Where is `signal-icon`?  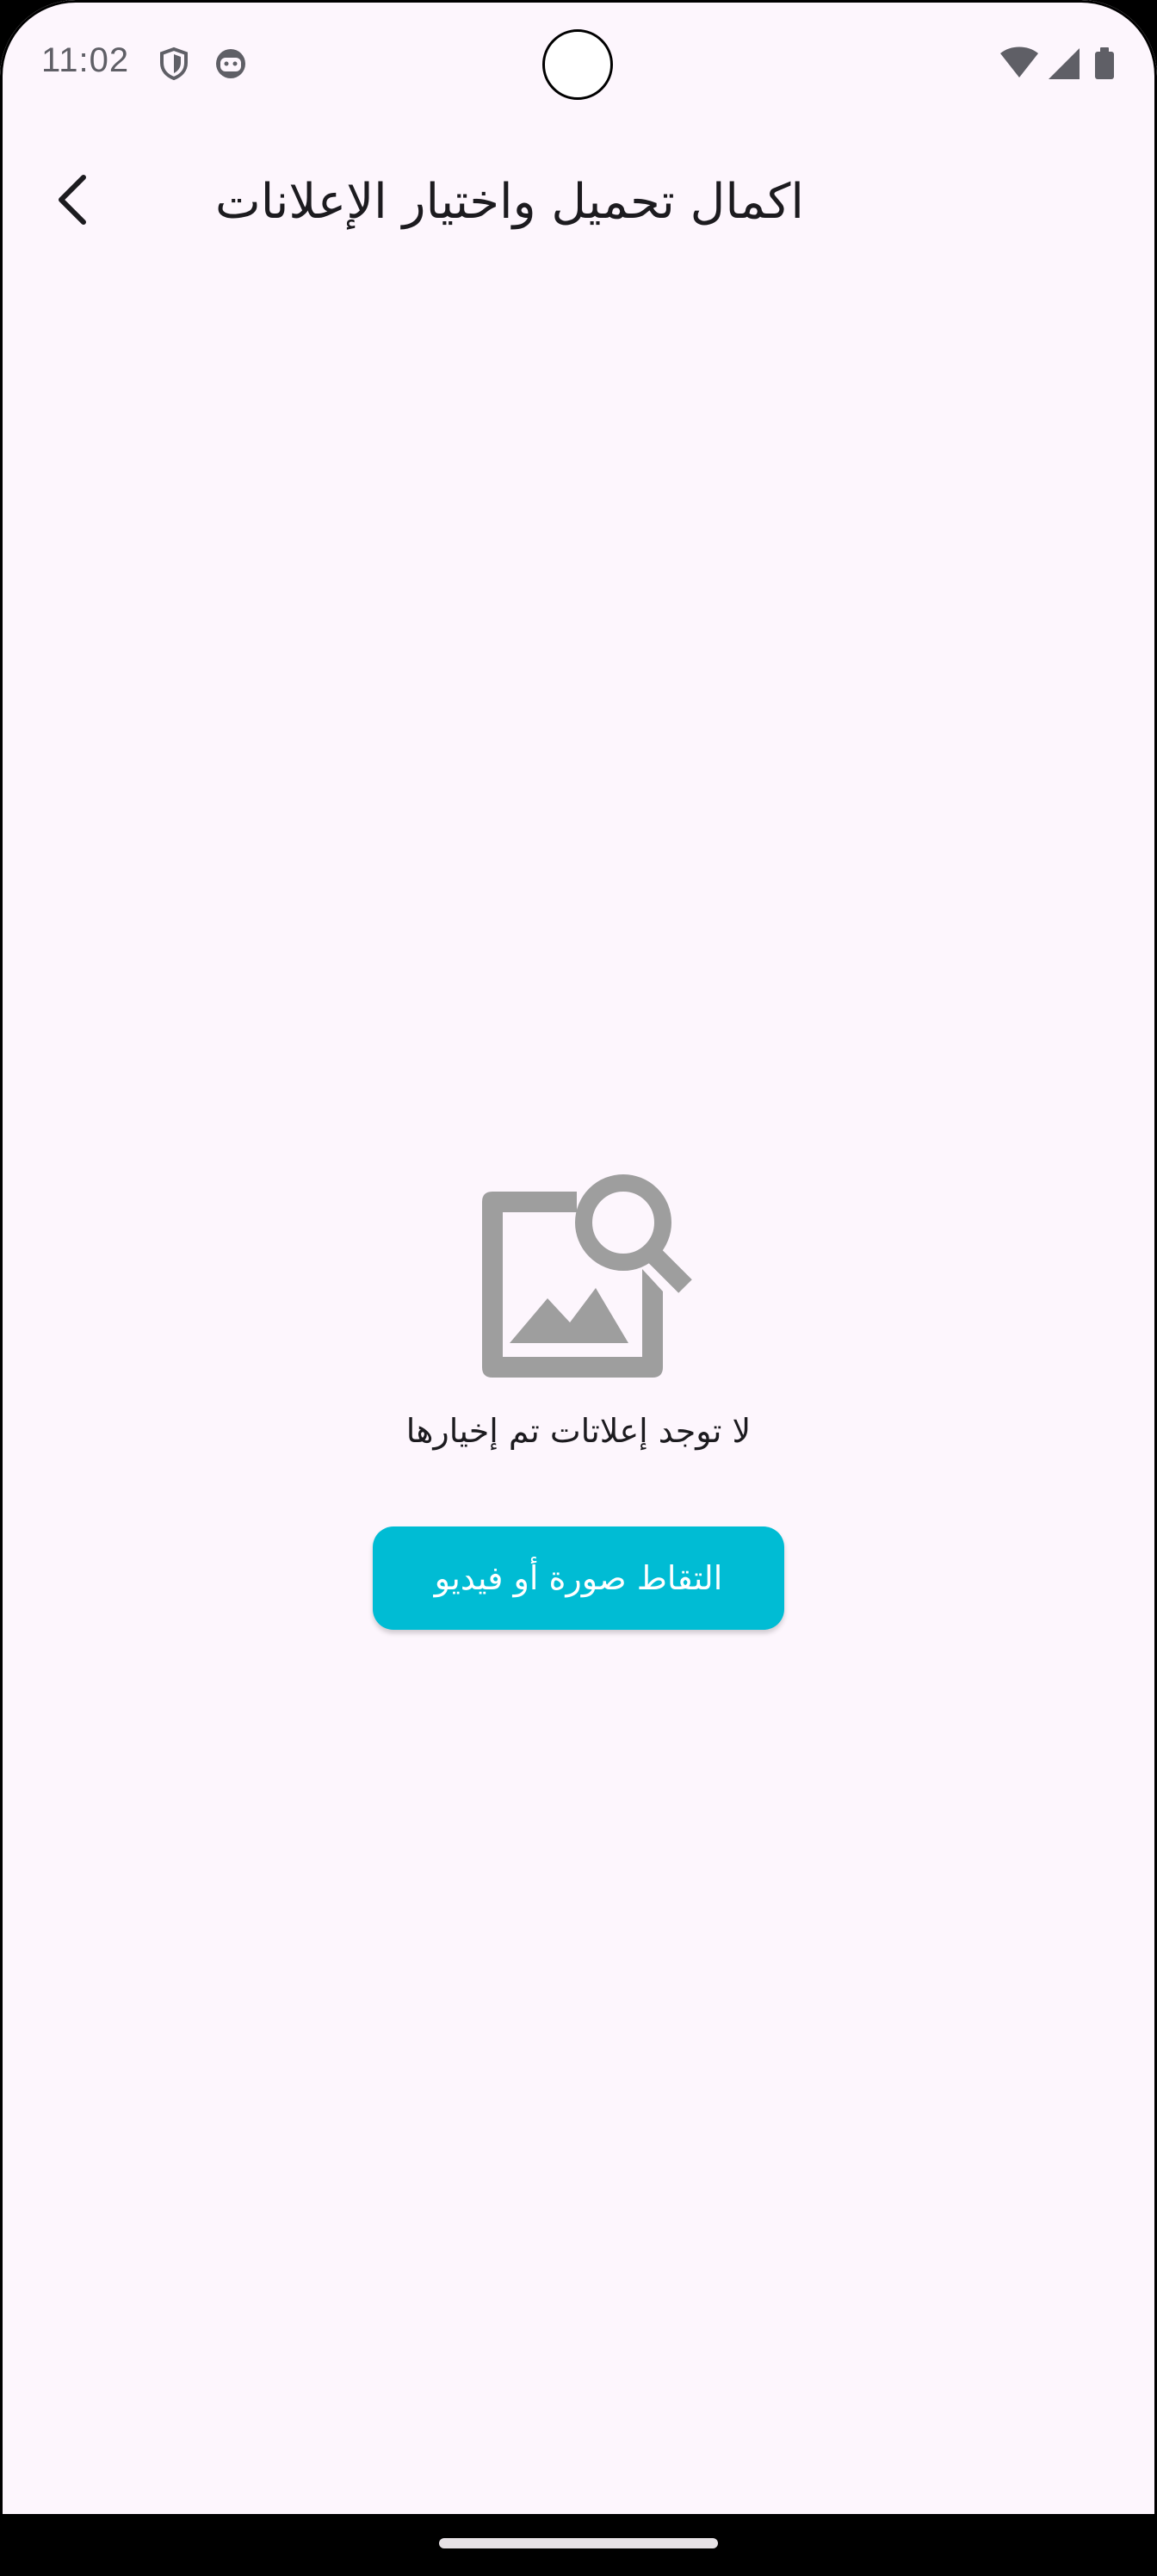 signal-icon is located at coordinates (1065, 64).